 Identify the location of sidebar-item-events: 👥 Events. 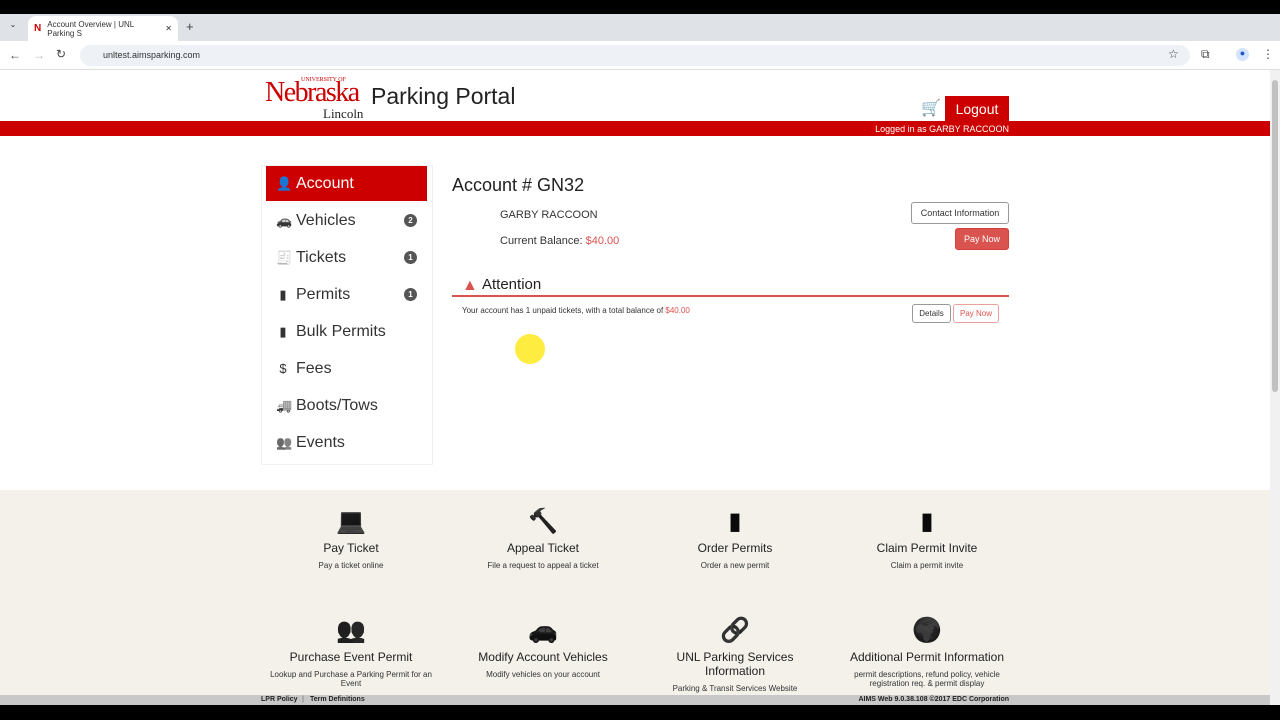
(346, 442).